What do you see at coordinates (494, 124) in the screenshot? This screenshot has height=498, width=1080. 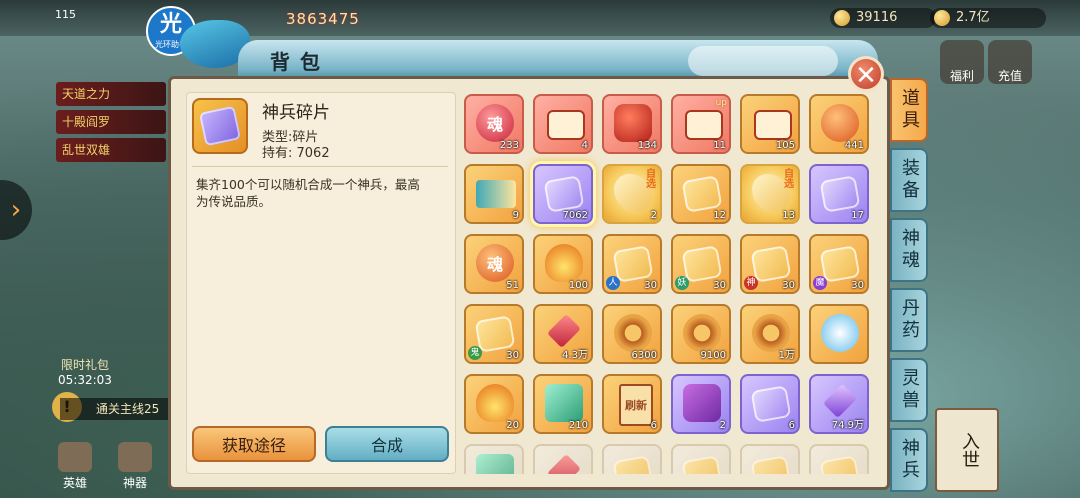 I see `item-slot: 魂 233` at bounding box center [494, 124].